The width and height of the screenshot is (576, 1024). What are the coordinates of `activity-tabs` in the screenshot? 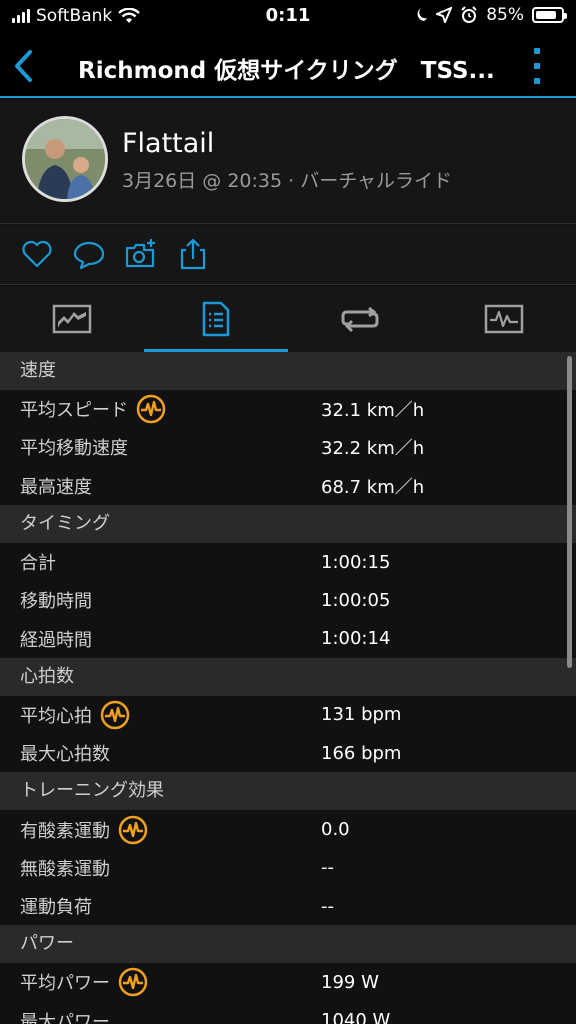 It's located at (288, 319).